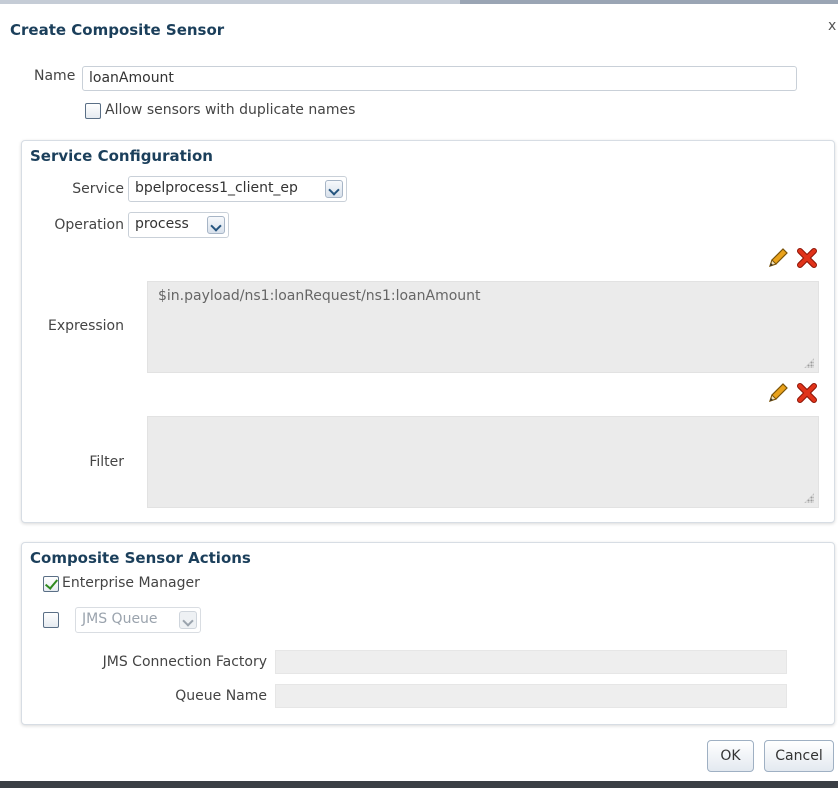  I want to click on expression-label: Expression, so click(86, 326).